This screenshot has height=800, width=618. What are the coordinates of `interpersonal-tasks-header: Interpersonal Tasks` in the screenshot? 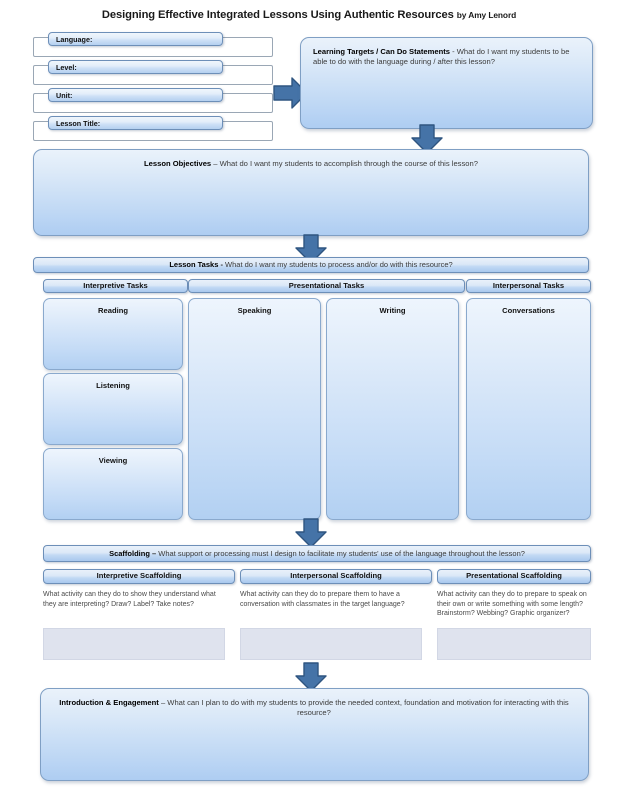 It's located at (528, 286).